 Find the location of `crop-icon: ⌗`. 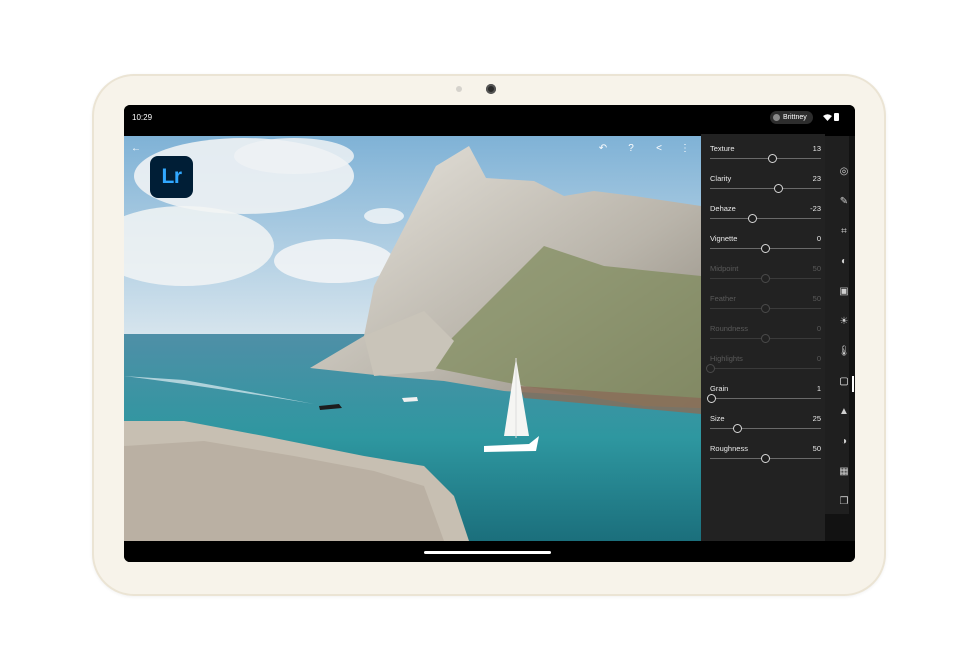

crop-icon: ⌗ is located at coordinates (844, 232).